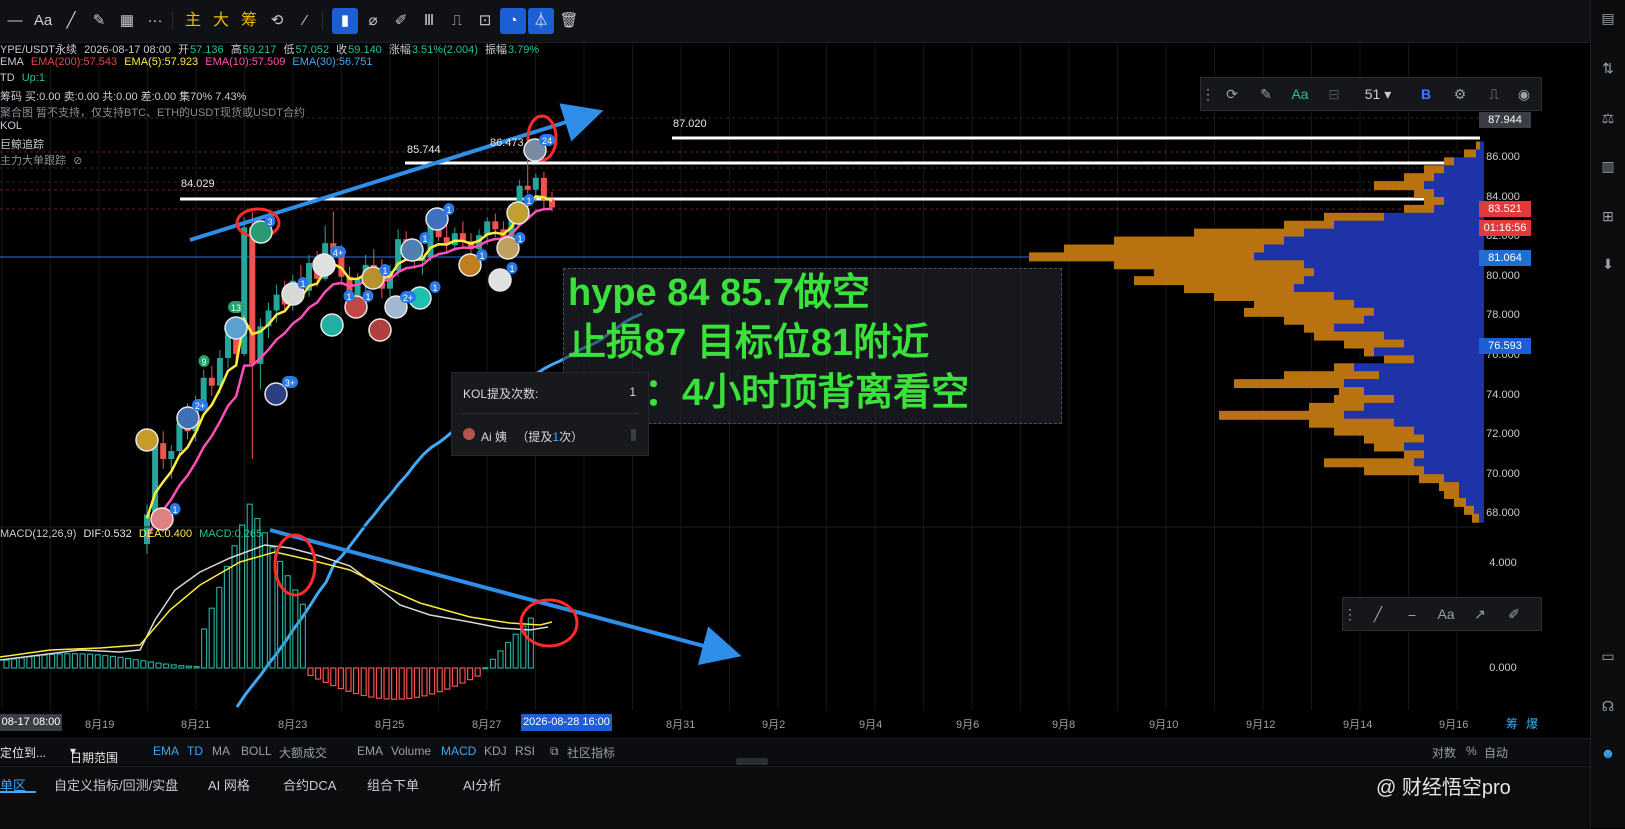 The image size is (1625, 829). Describe the element at coordinates (482, 784) in the screenshot. I see `tab-ai-analysis: AI分析` at that location.